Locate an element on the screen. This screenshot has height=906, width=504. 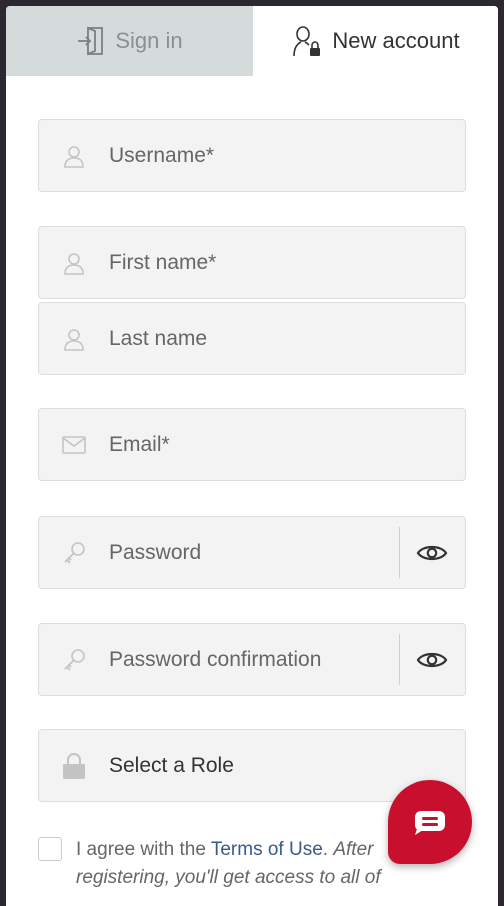
password-confirmation-placeholder: Password confirmation is located at coordinates (215, 659).